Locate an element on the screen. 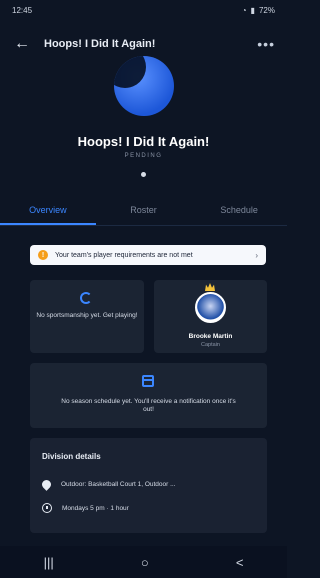  crown-icon is located at coordinates (210, 287).